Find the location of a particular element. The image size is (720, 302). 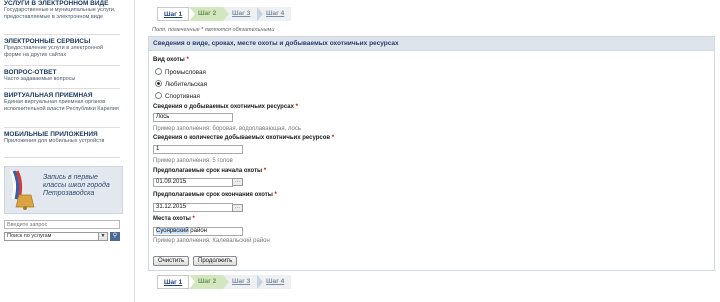

label-text: Вид охоты is located at coordinates (169, 60).